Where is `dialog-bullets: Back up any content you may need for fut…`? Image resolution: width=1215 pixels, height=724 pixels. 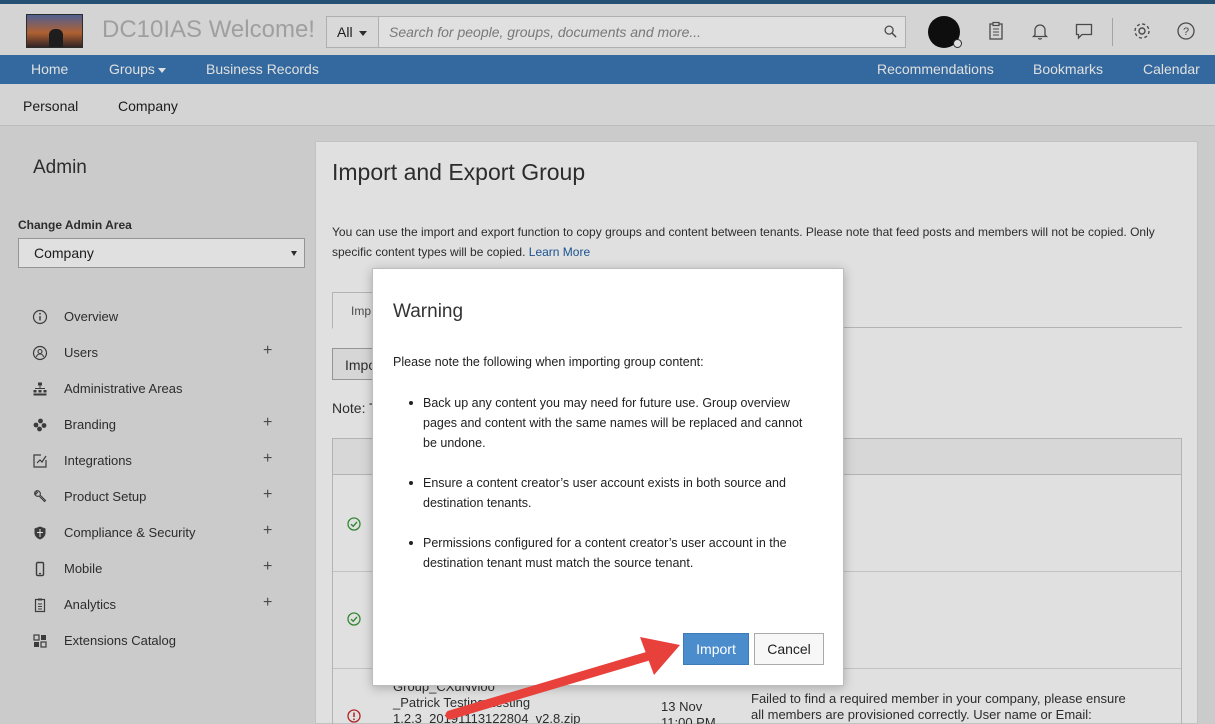 dialog-bullets: Back up any content you may need for fut… is located at coordinates (603, 493).